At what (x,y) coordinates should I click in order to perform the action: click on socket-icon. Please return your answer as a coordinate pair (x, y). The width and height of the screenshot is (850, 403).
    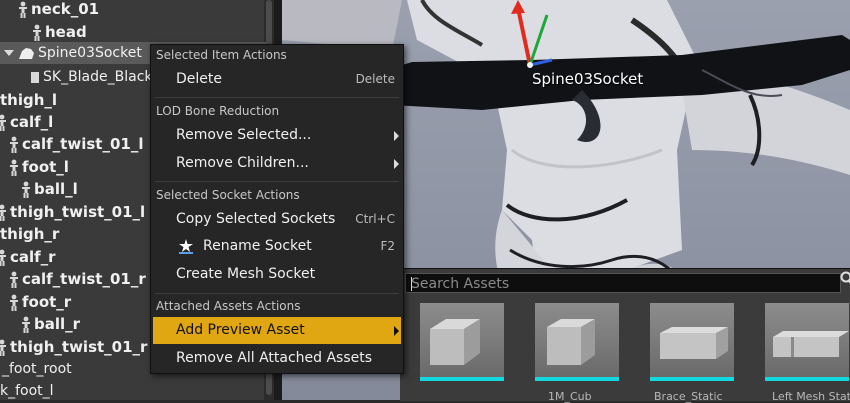
    Looking at the image, I should click on (26, 53).